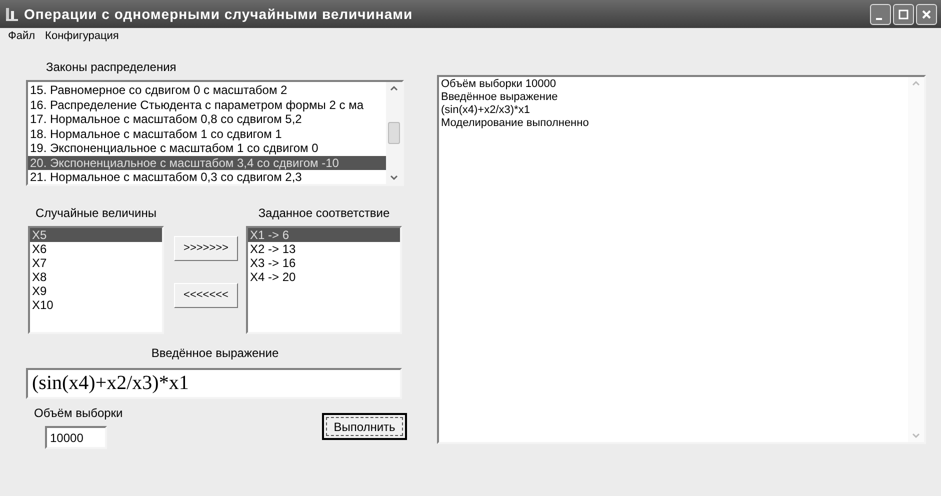 The width and height of the screenshot is (941, 496). I want to click on close-button, so click(926, 14).